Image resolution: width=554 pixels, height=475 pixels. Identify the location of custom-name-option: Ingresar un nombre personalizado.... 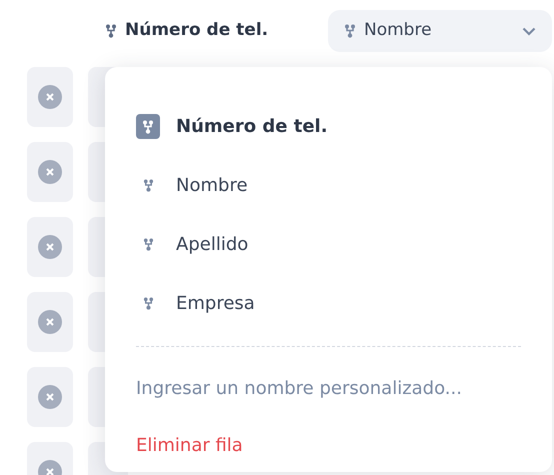
(328, 388).